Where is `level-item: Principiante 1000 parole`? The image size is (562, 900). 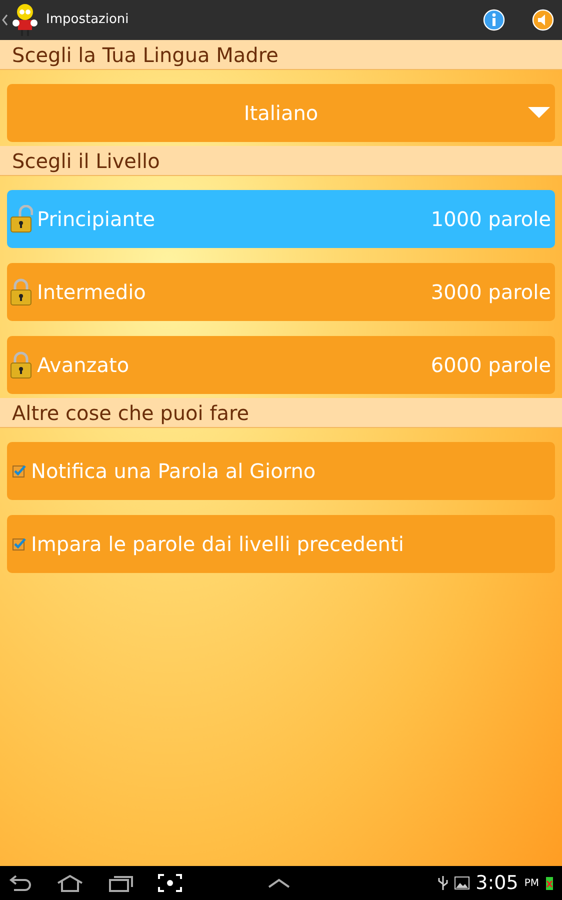
level-item: Principiante 1000 parole is located at coordinates (281, 219).